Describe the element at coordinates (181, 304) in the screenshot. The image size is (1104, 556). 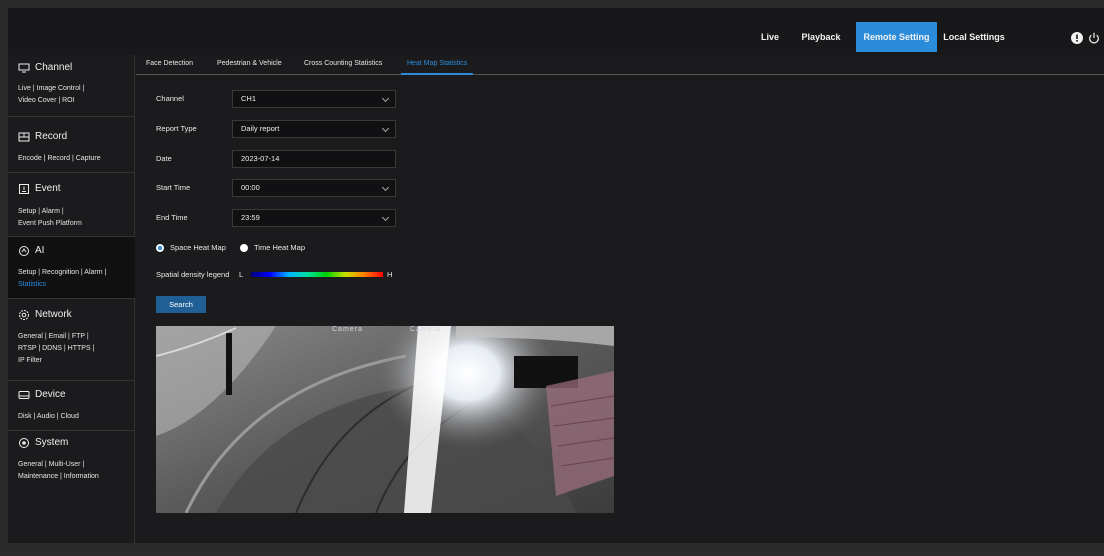
I see `search-button: Search` at that location.